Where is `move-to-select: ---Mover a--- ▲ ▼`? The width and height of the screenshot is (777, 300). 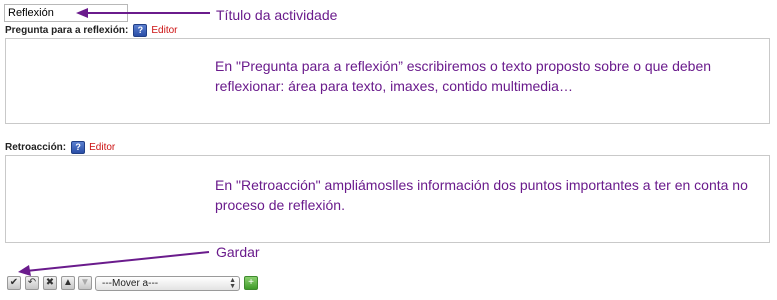 move-to-select: ---Mover a--- ▲ ▼ is located at coordinates (167, 283).